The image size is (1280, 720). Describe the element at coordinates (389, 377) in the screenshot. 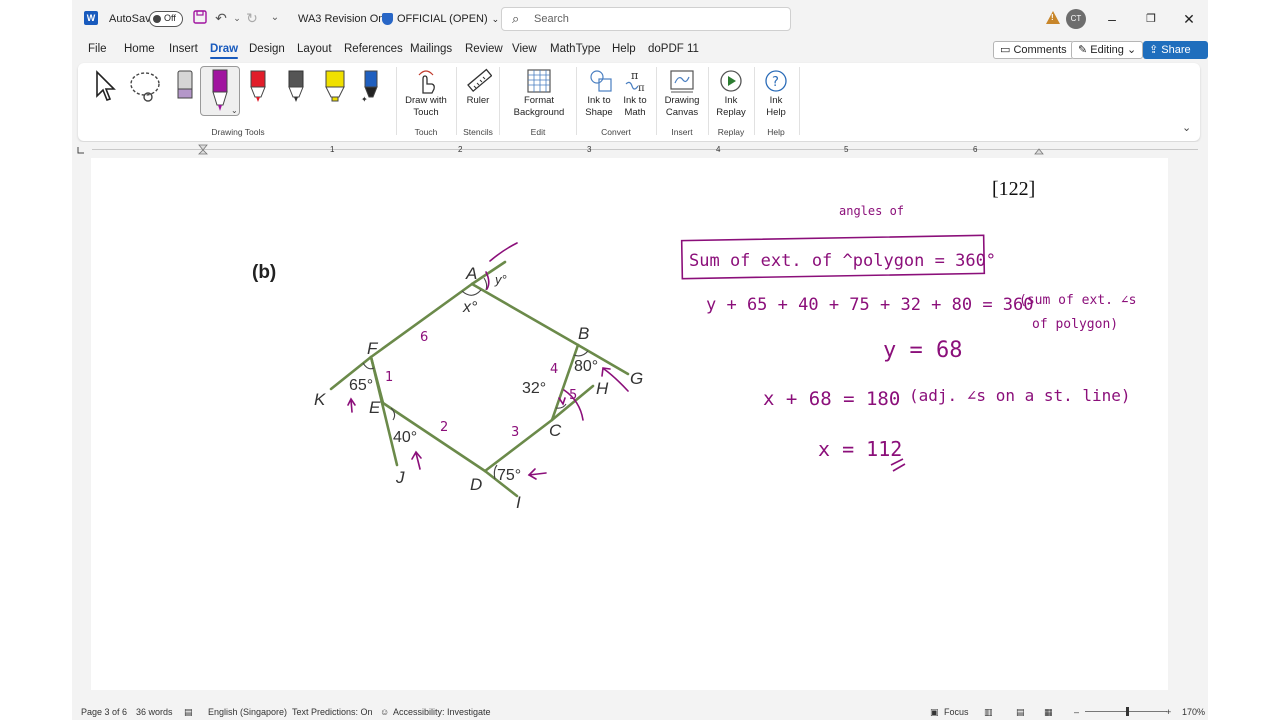

I see `ink-number-1: 1` at that location.